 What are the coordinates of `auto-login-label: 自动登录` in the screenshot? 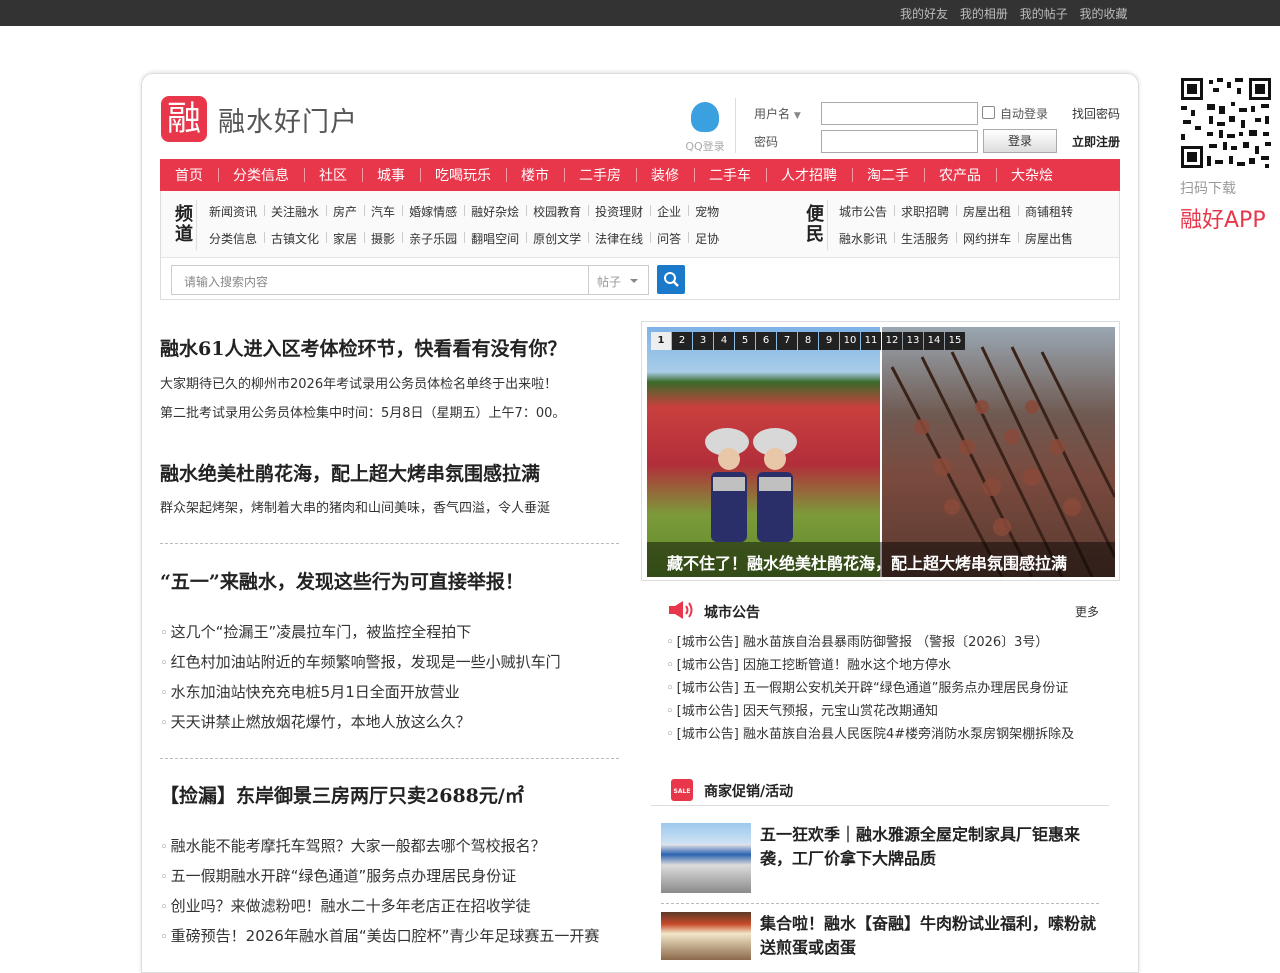 It's located at (1024, 113).